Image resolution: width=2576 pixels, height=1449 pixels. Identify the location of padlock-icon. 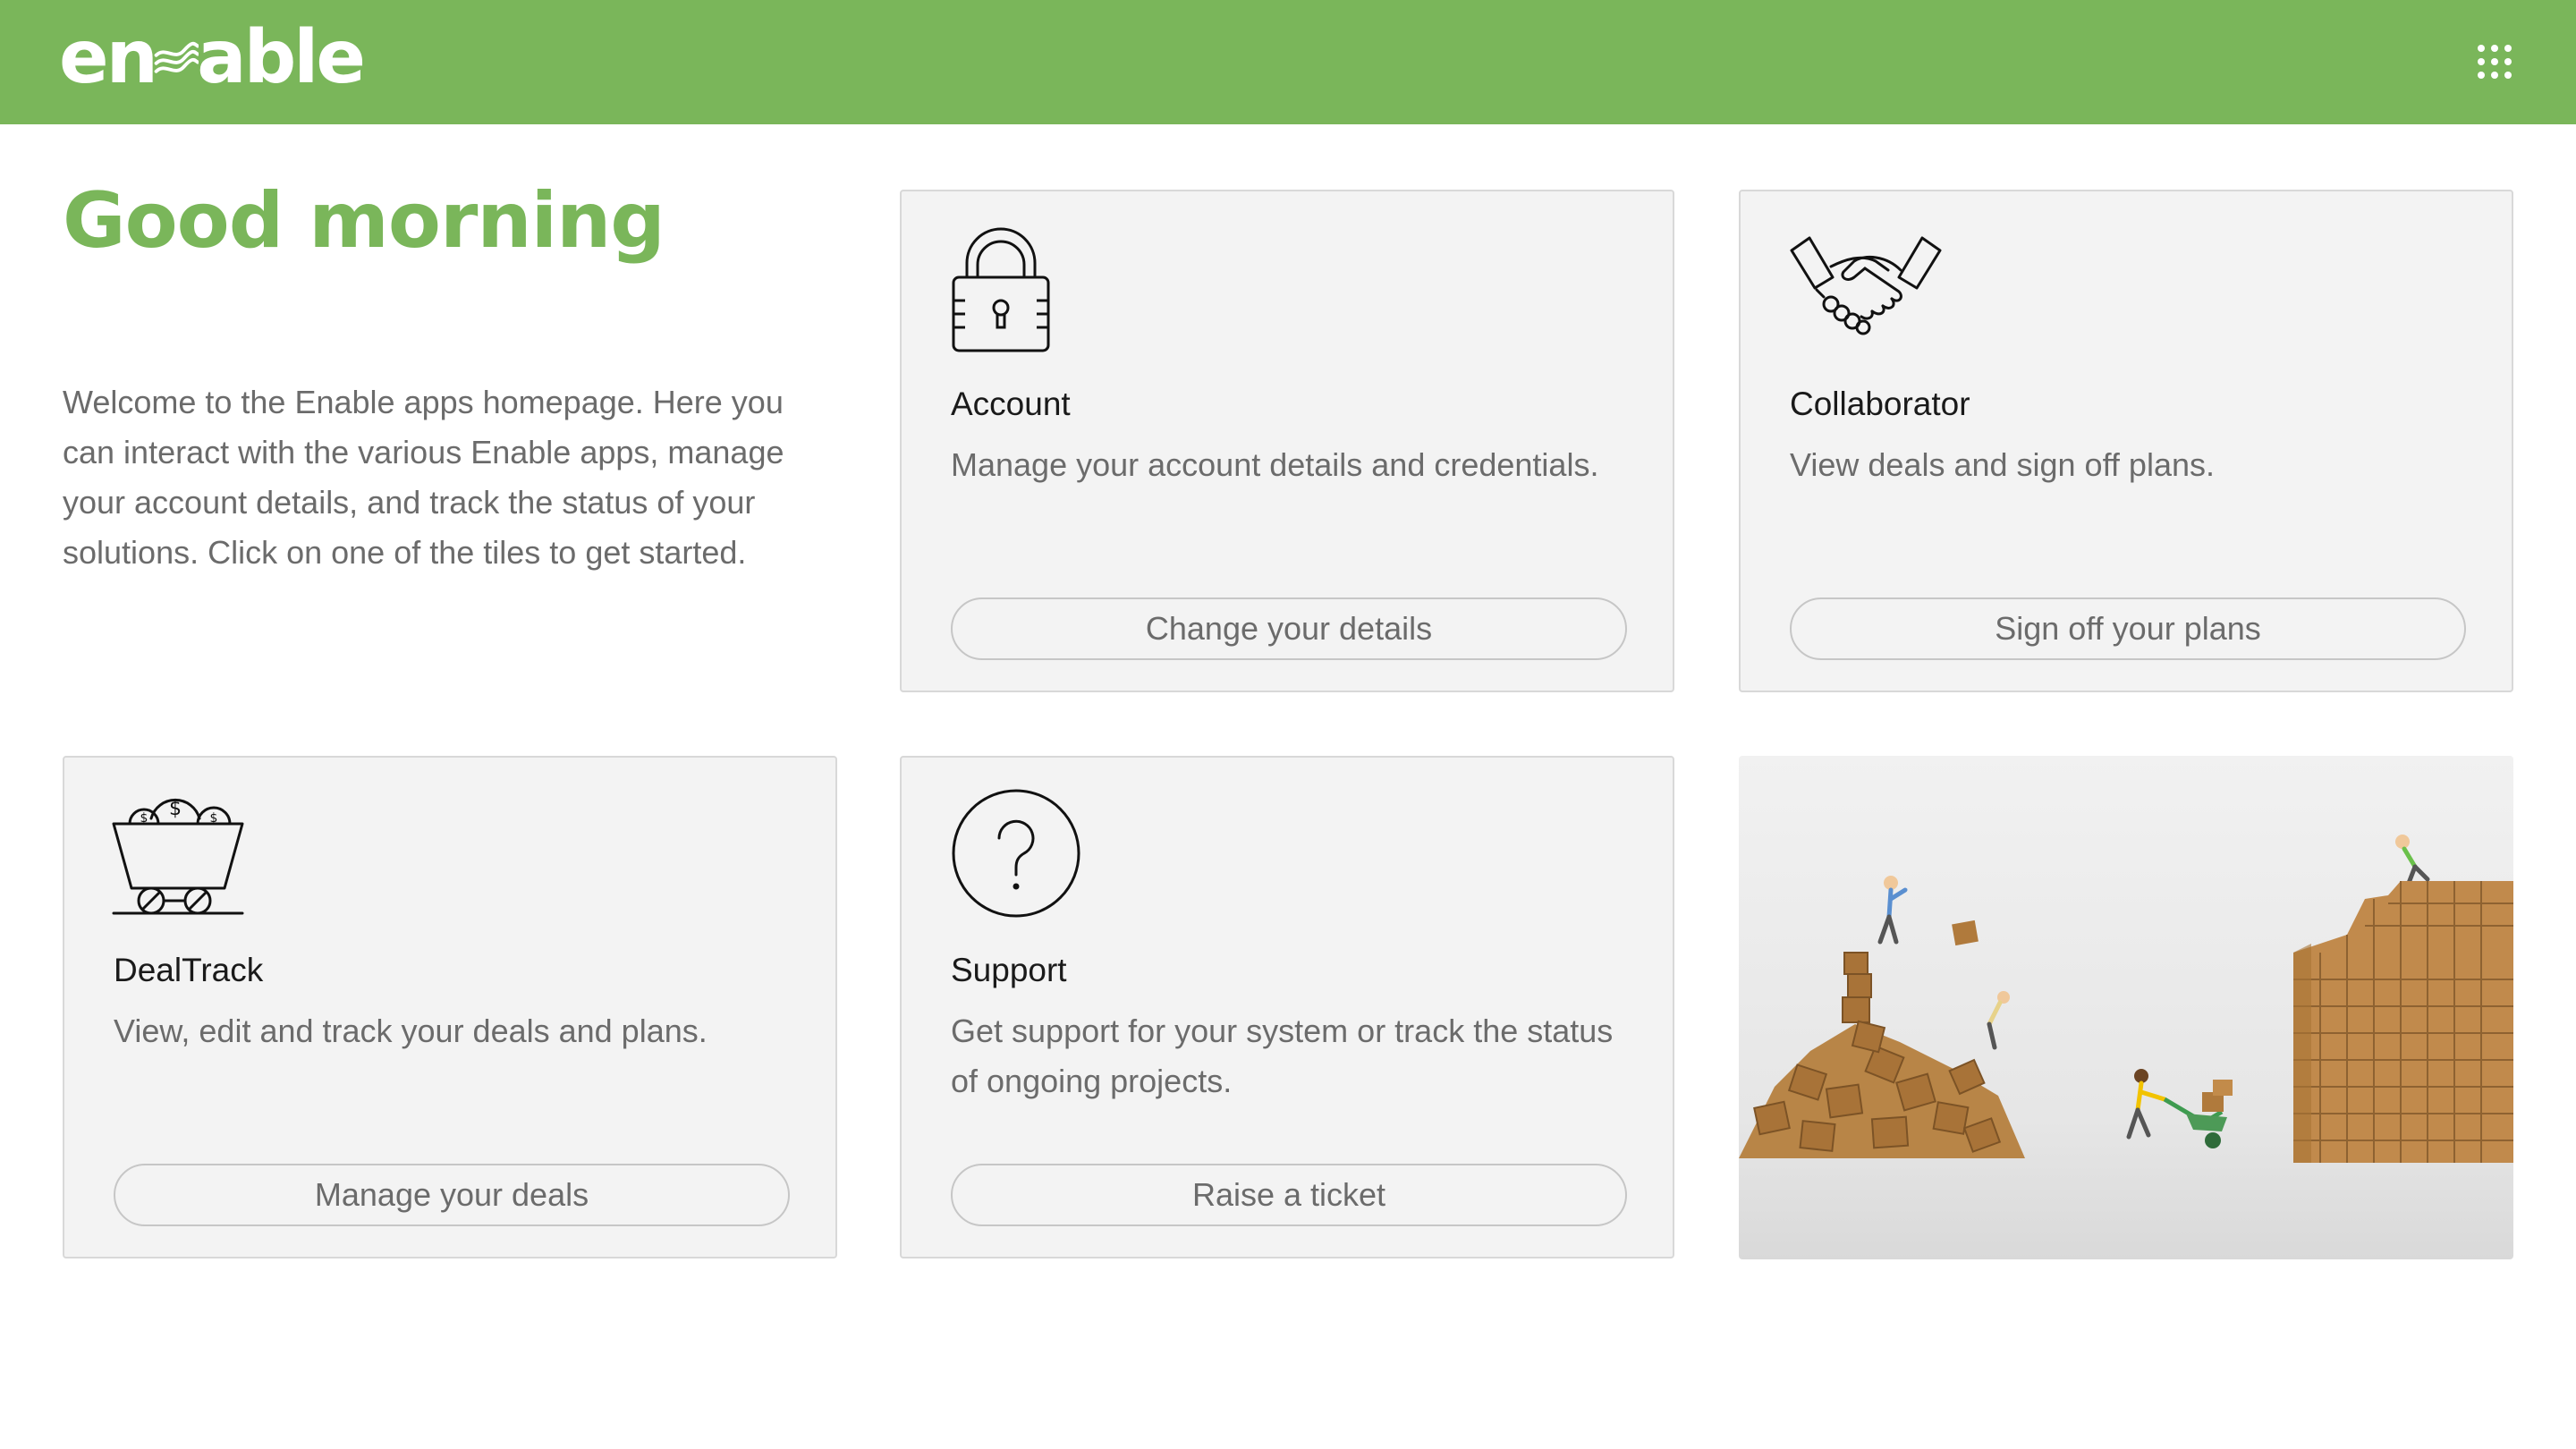
(1001, 289).